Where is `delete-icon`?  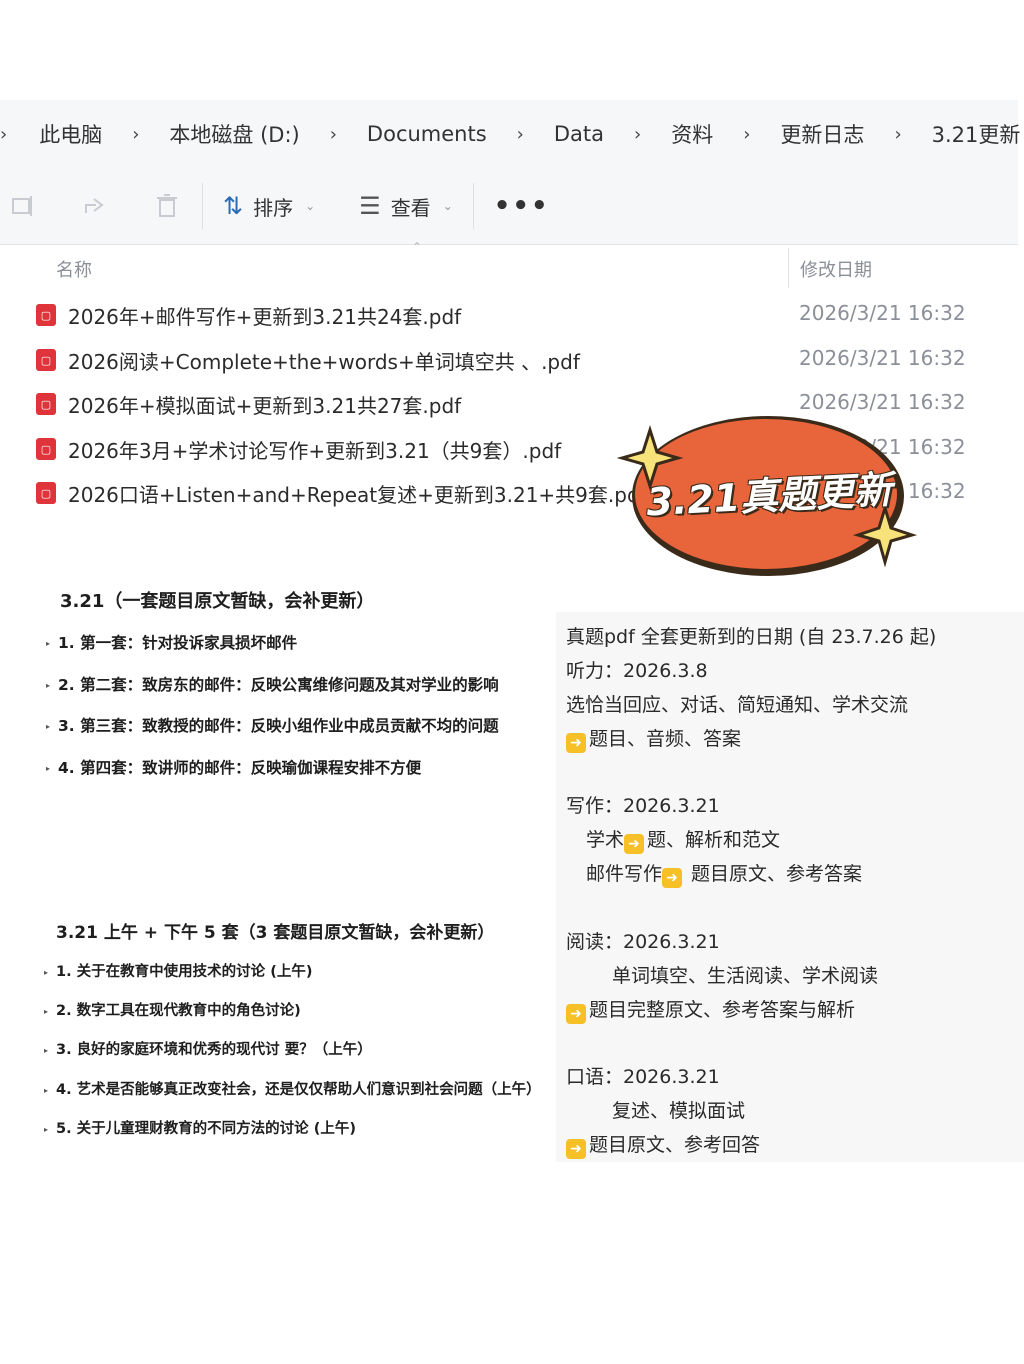
delete-icon is located at coordinates (167, 206).